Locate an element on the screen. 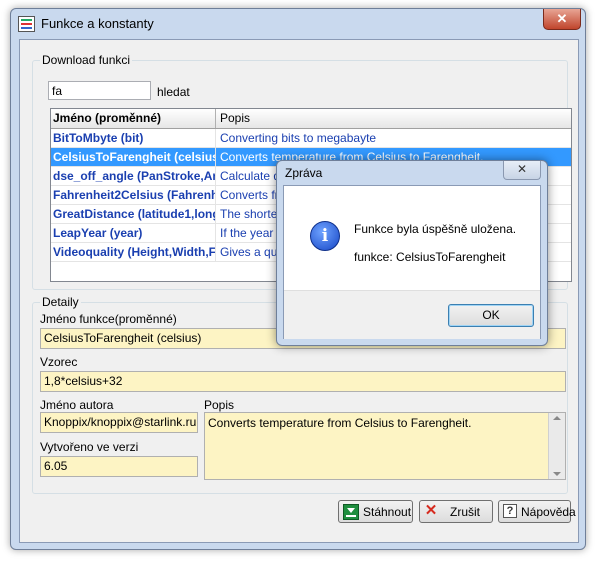 This screenshot has width=600, height=562. help-button-label: Nápověda is located at coordinates (548, 512).